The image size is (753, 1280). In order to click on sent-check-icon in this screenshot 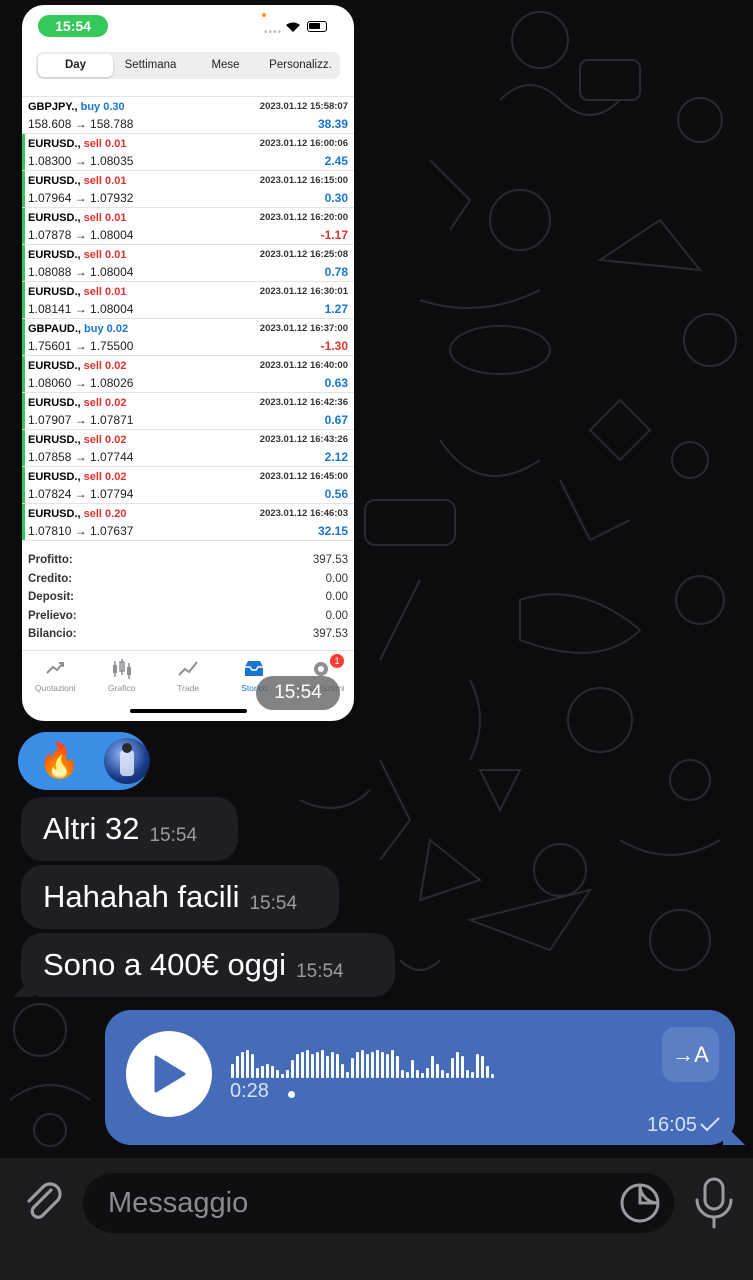, I will do `click(710, 1124)`.